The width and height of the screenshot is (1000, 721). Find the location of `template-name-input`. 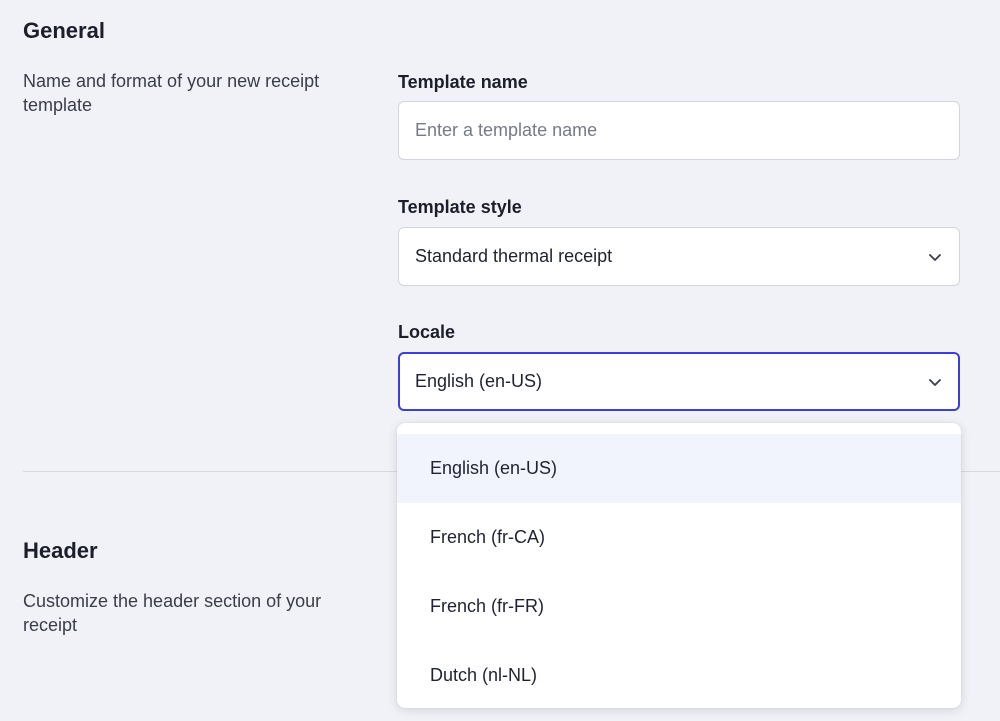

template-name-input is located at coordinates (679, 130).